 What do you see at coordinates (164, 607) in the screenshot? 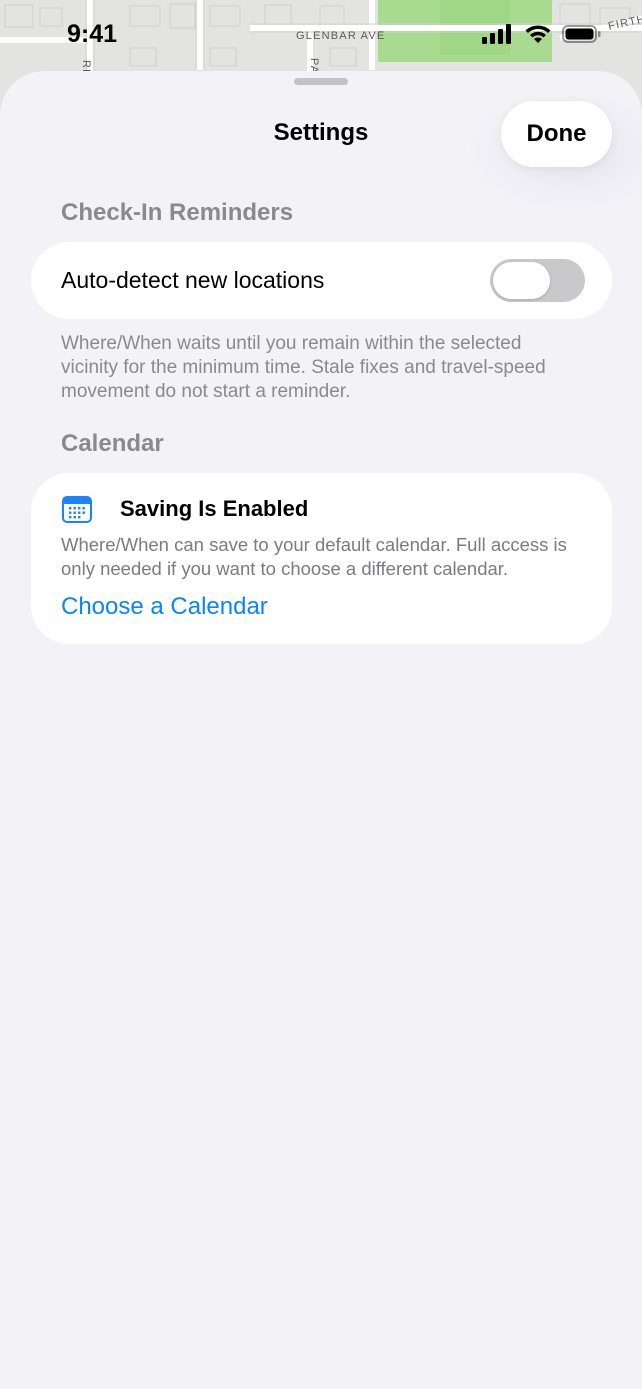
I see `choose-calendar-link: Choose a Calendar` at bounding box center [164, 607].